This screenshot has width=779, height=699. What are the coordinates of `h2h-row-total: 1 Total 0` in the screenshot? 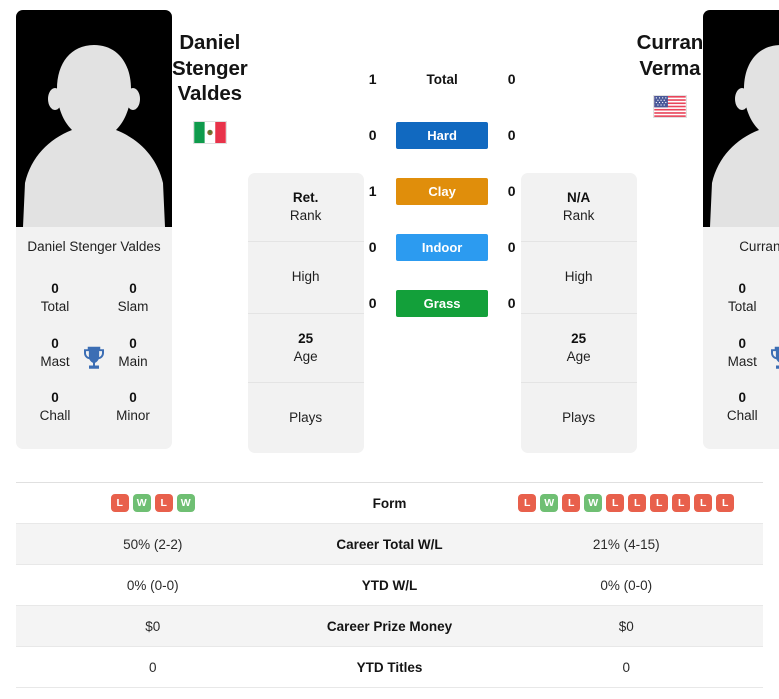 It's located at (442, 79).